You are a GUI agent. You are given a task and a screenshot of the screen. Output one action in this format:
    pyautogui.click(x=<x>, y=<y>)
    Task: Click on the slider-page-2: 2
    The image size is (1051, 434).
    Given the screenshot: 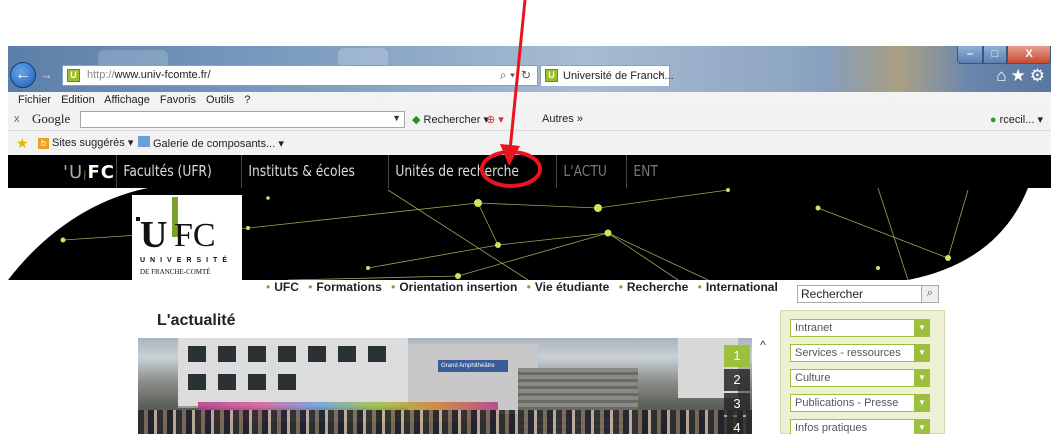 What is the action you would take?
    pyautogui.click(x=737, y=380)
    